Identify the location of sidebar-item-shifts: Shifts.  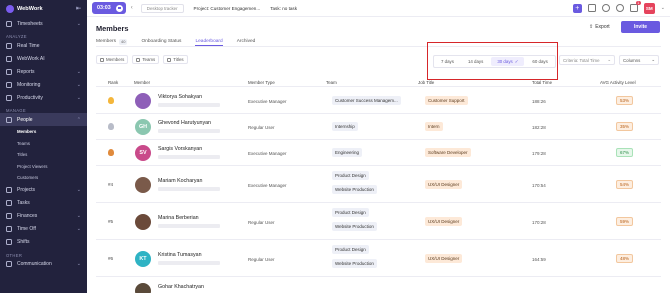
(43, 242).